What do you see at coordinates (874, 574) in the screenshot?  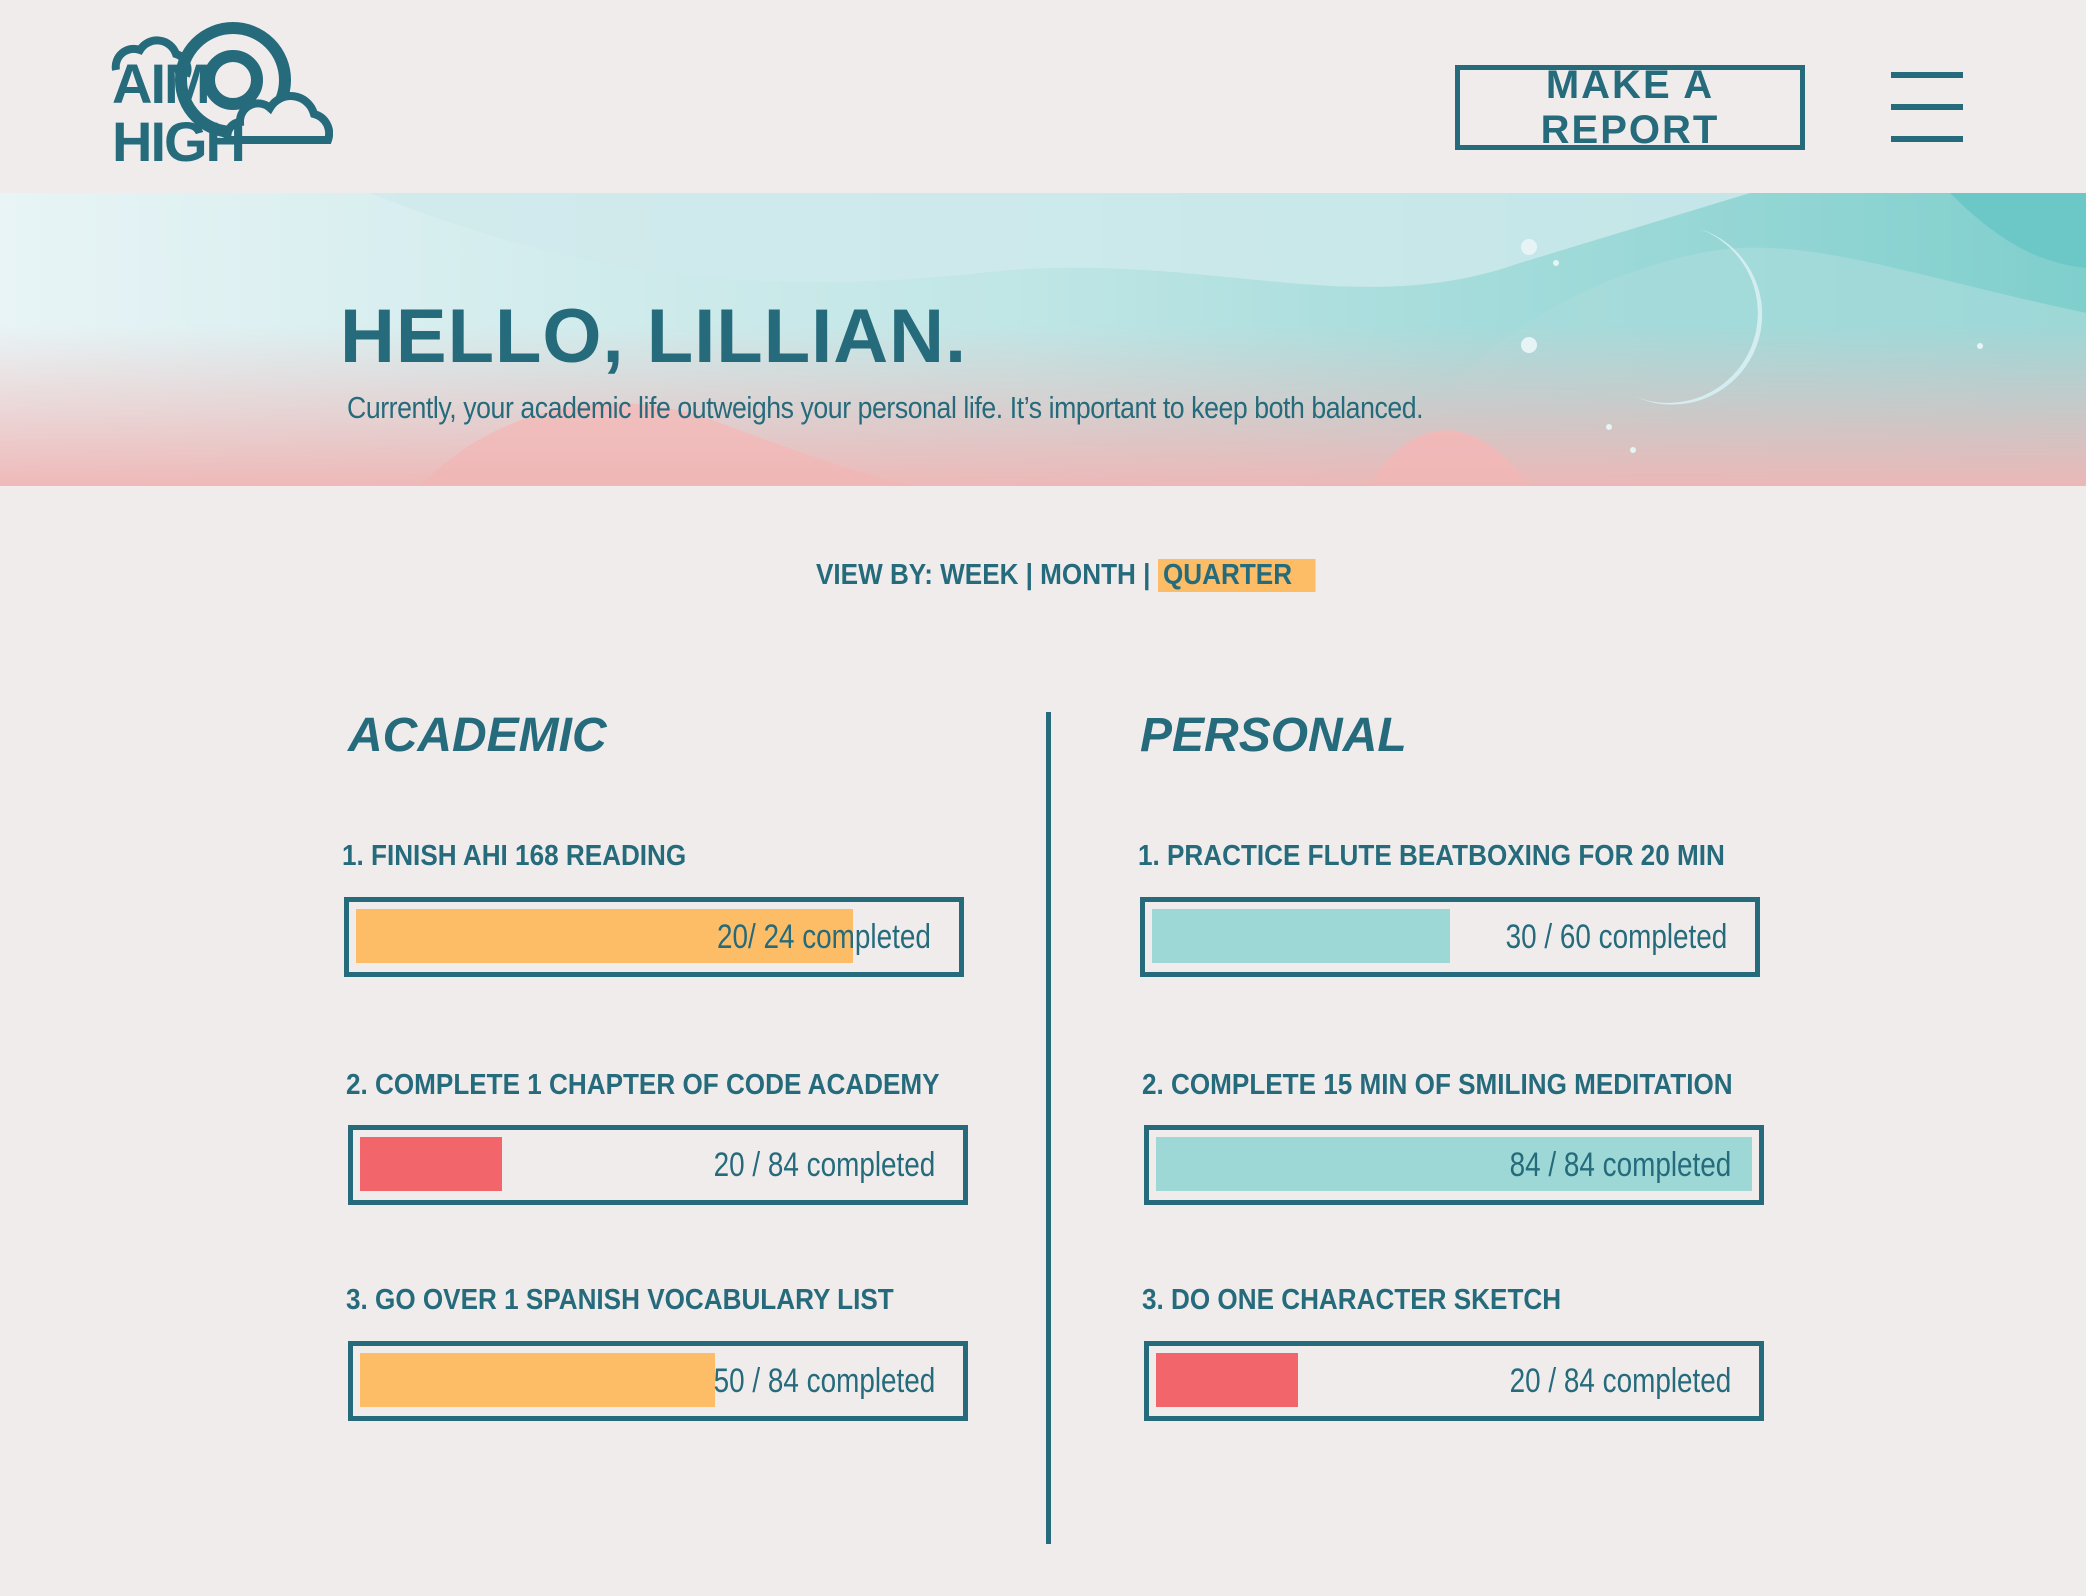 I see `view-by-label: VIEW BY:` at bounding box center [874, 574].